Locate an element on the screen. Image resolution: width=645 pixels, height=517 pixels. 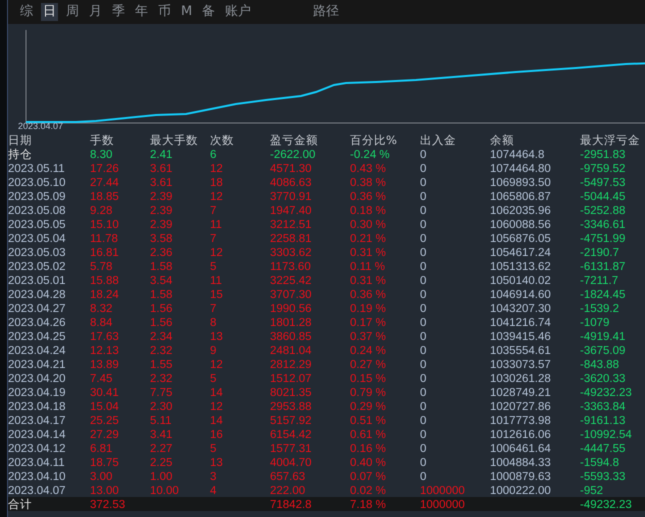
table-cell: 1028749.21 is located at coordinates (520, 393).